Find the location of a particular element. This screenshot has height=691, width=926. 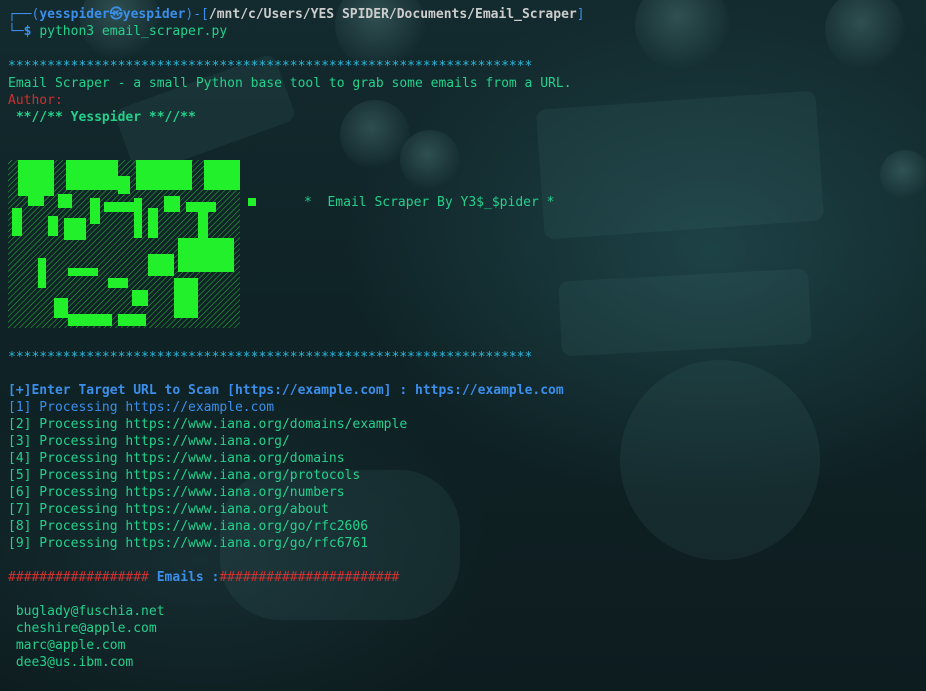

processing-line: [3] Processing https://www.iana.org/ is located at coordinates (149, 441).